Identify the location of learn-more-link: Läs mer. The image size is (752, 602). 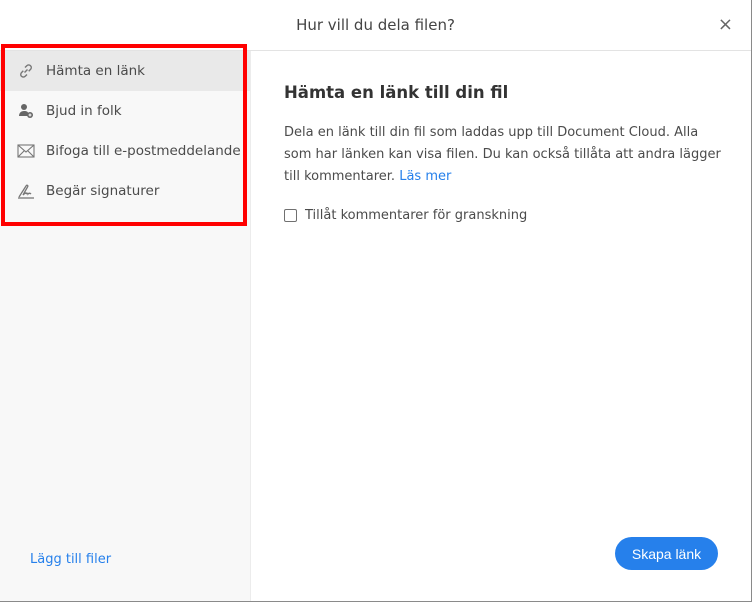
(425, 176).